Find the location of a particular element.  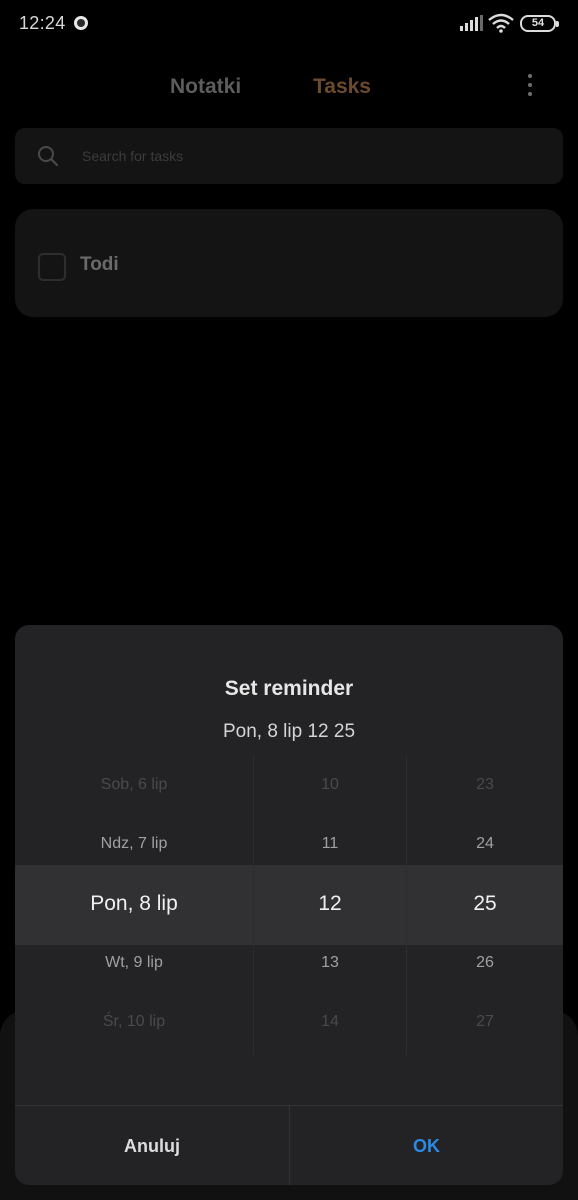

date-option: Śr, 10 lip is located at coordinates (134, 1022).